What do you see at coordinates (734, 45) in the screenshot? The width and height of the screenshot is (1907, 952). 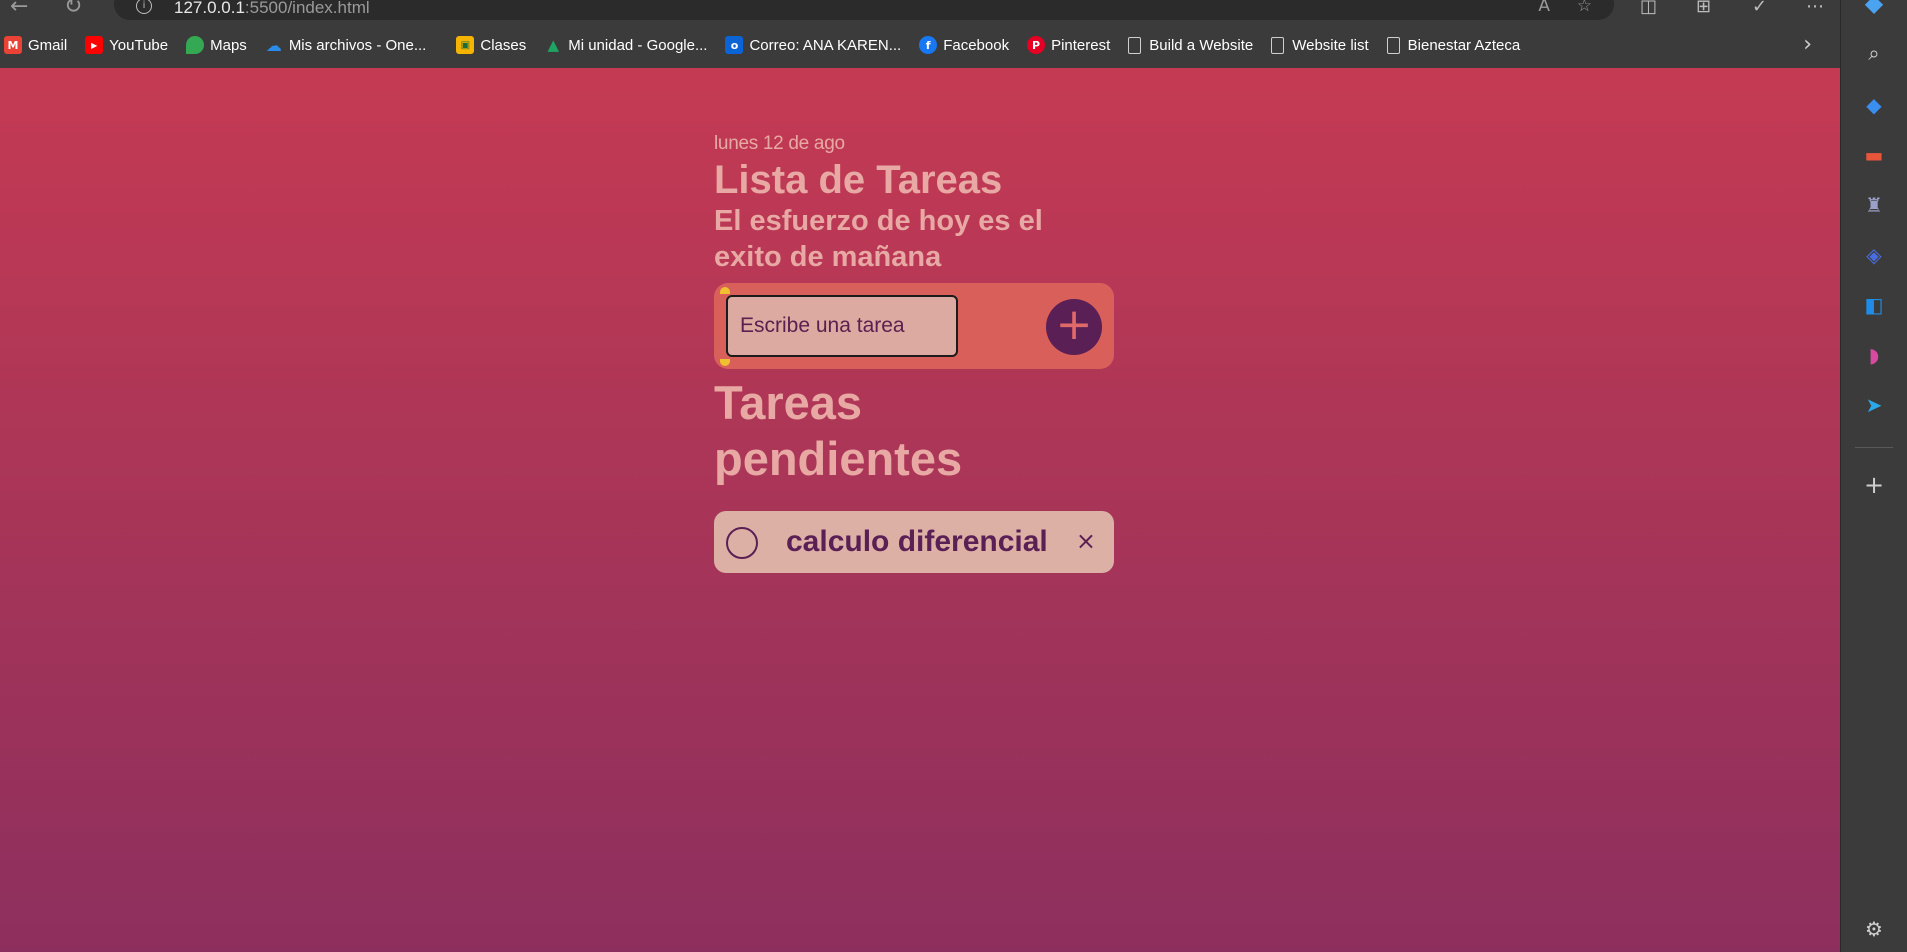 I see `outlook-icon: o` at bounding box center [734, 45].